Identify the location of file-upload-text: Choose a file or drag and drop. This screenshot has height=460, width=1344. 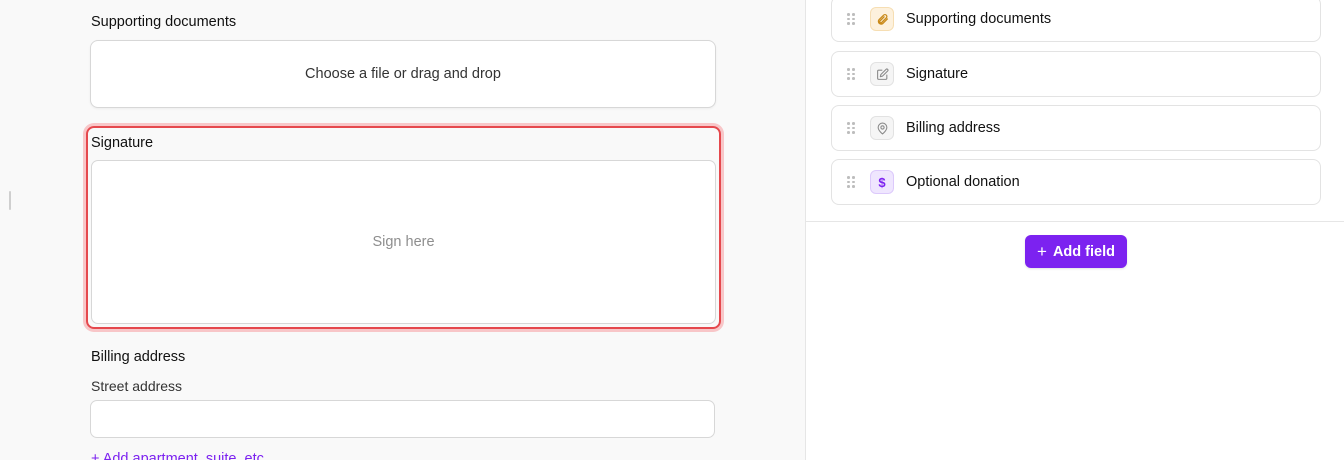
(403, 74).